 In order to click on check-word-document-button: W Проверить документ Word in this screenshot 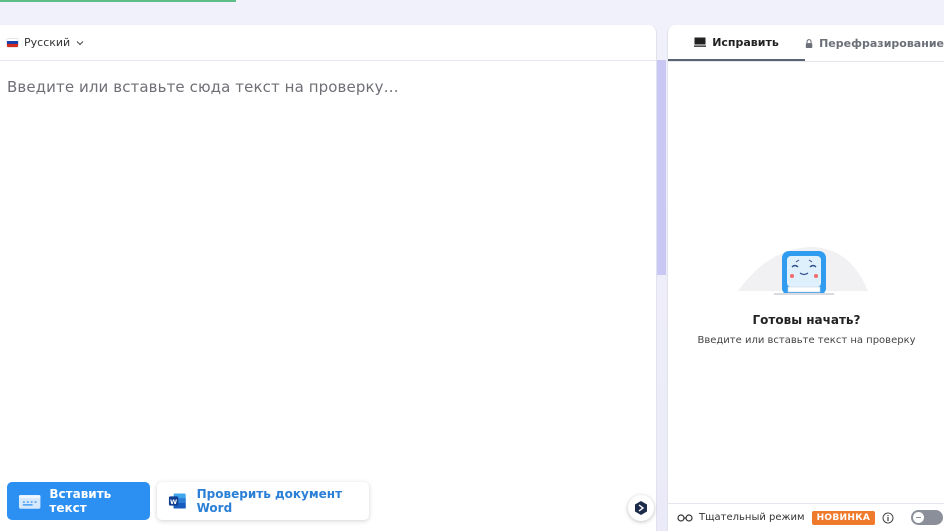, I will do `click(263, 501)`.